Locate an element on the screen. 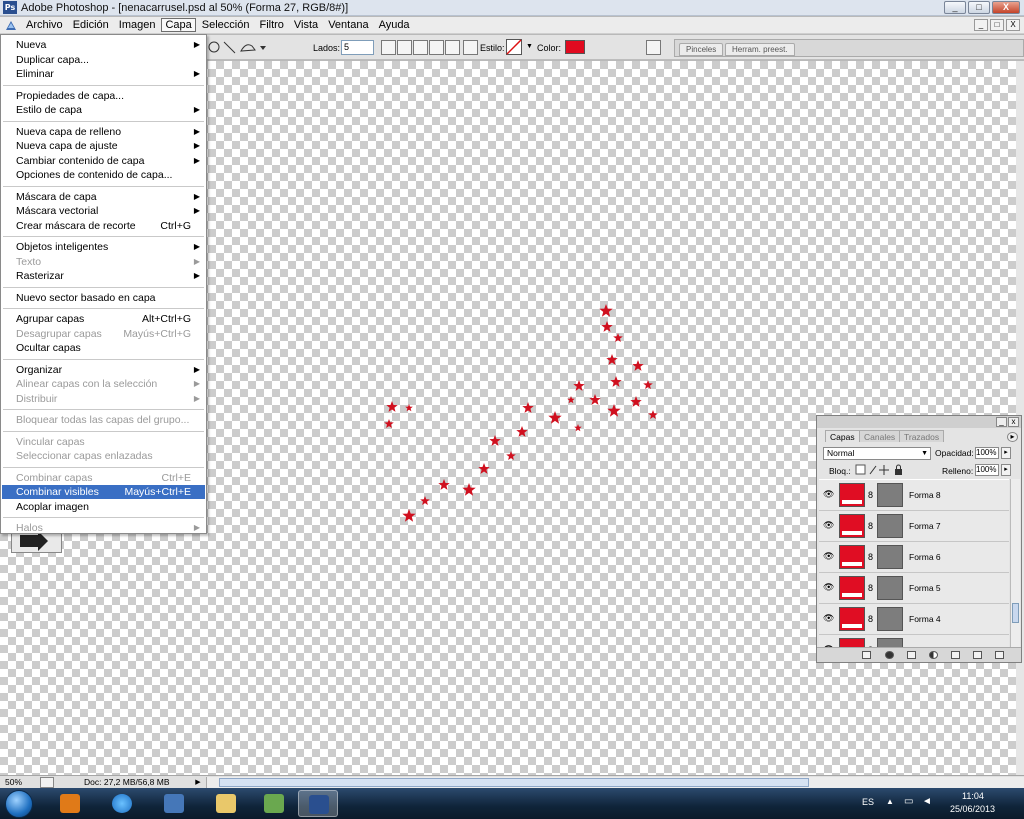 The height and width of the screenshot is (819, 1024). capa-menu-item: Nueva capa de ajuste ▶ is located at coordinates (103, 146).